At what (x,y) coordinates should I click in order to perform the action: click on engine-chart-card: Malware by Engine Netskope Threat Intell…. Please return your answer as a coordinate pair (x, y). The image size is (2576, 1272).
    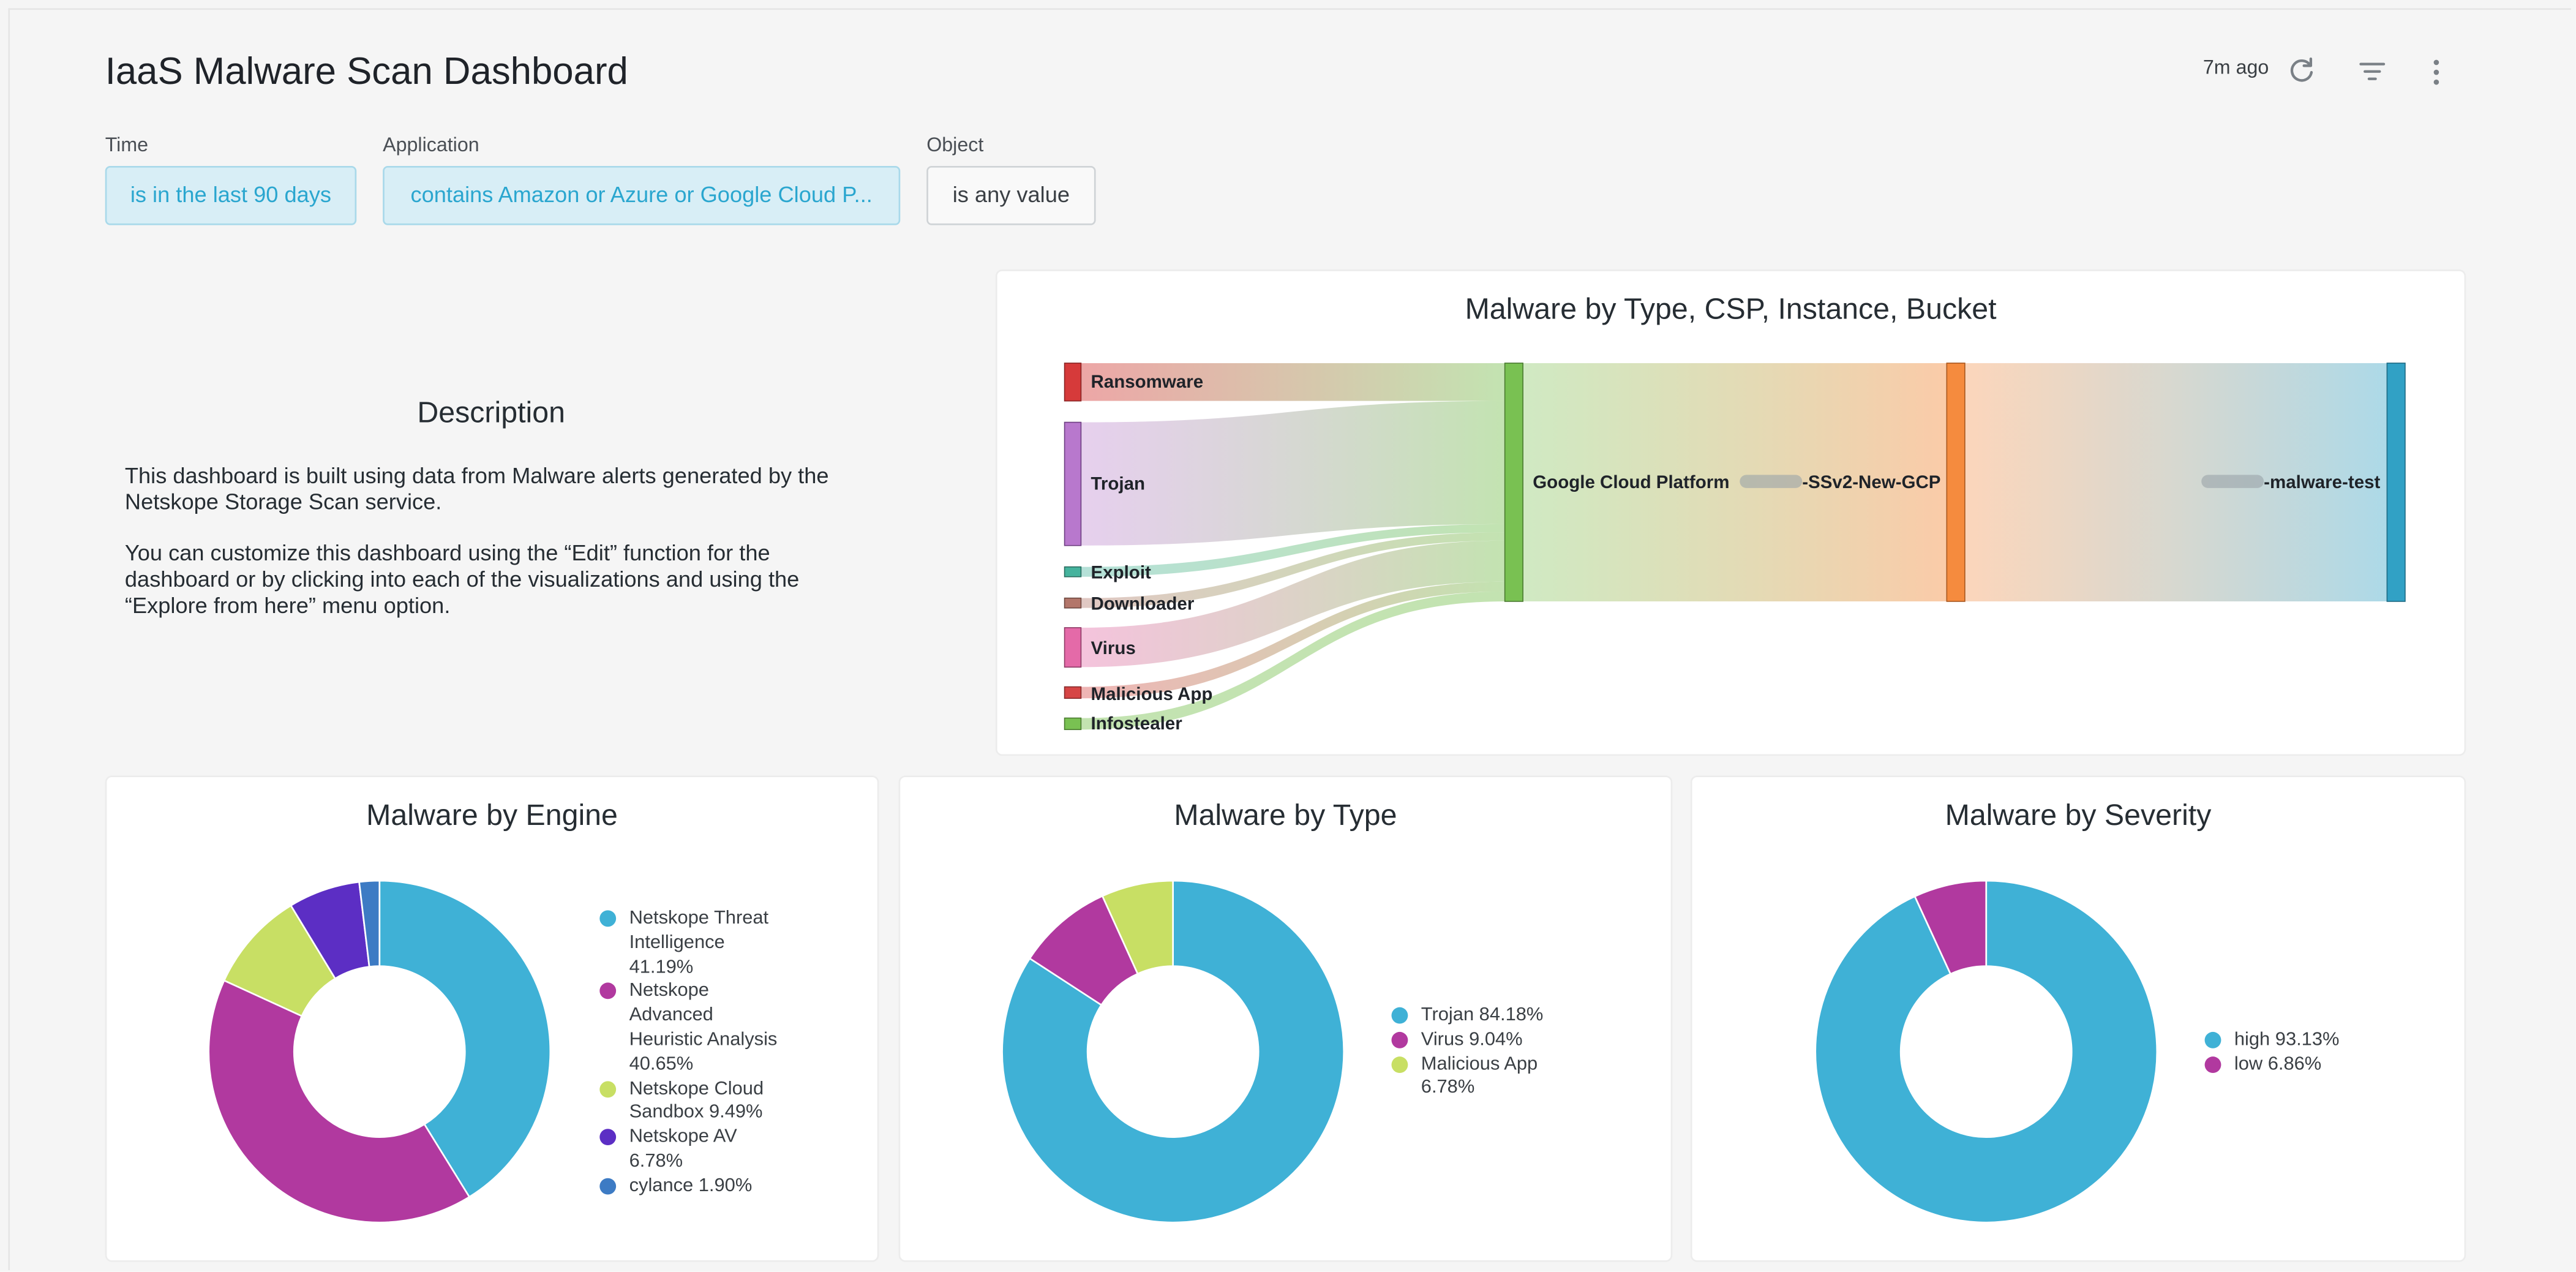
    Looking at the image, I should click on (492, 1018).